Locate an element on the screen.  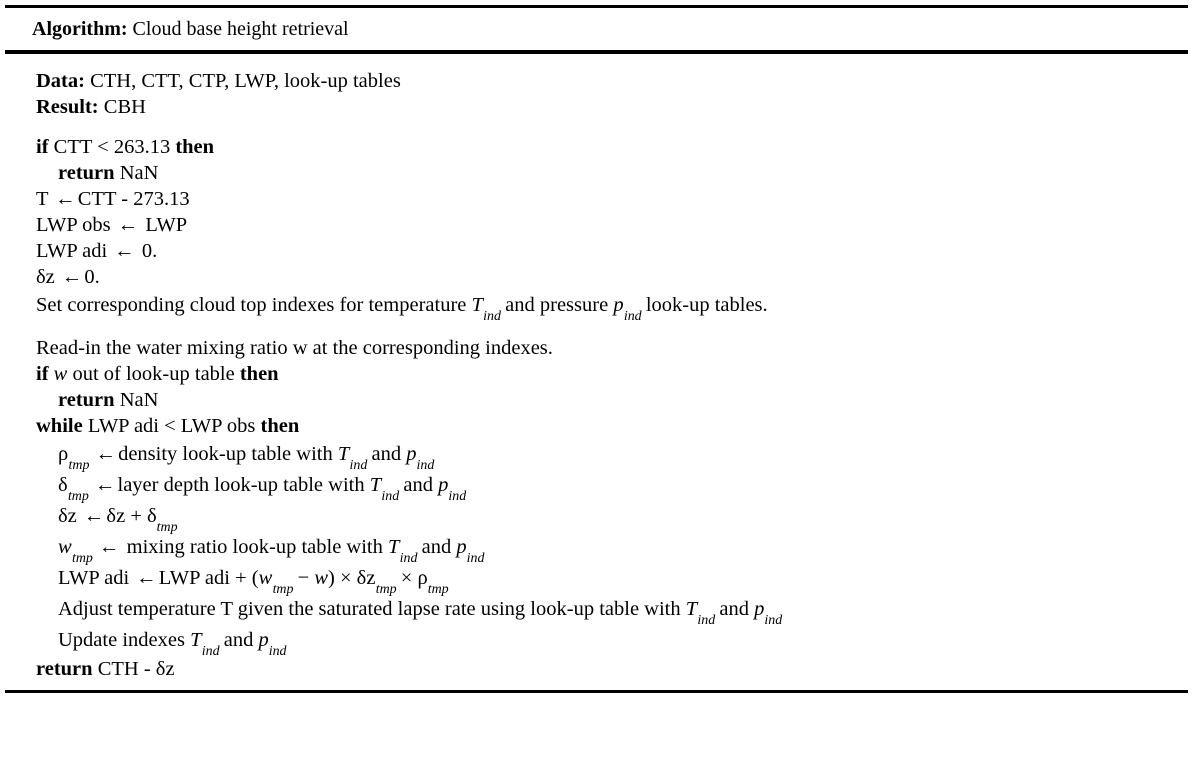
page-title: Cloud base height retrieval is located at coordinates (240, 29).